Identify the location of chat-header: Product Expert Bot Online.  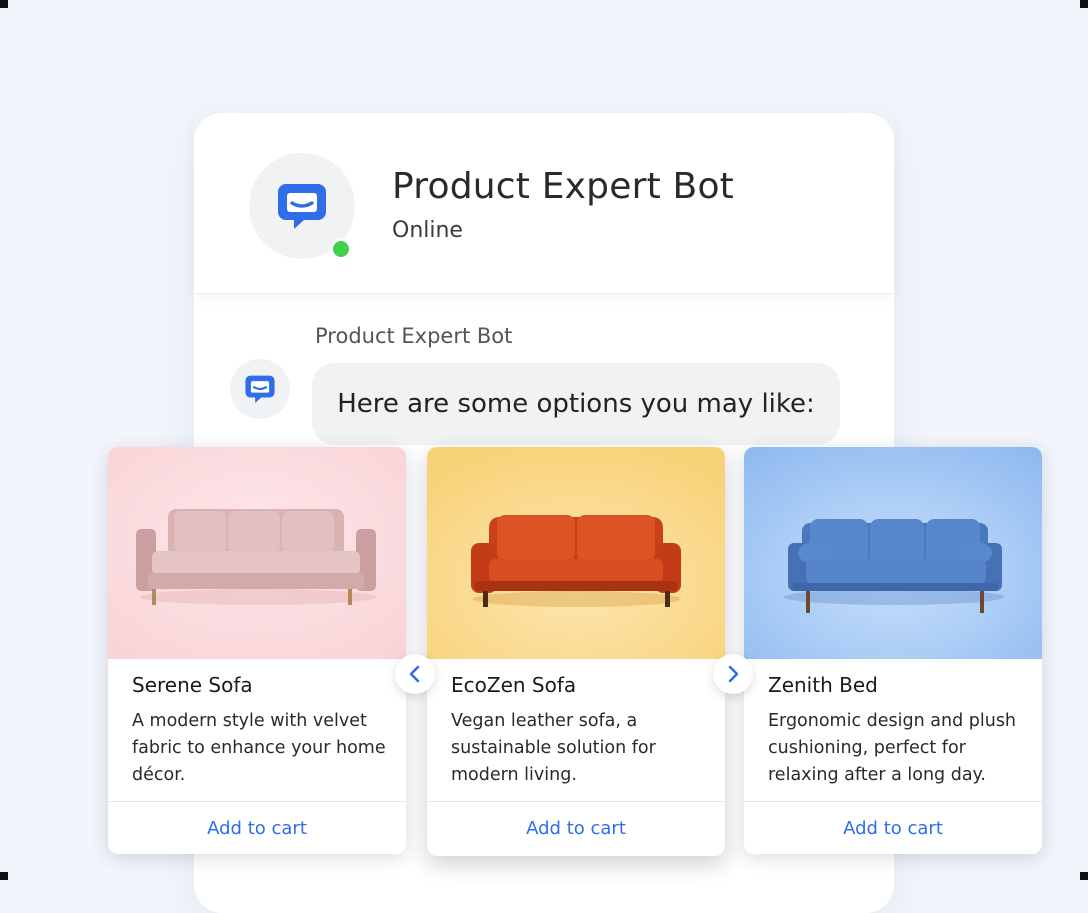
(544, 203).